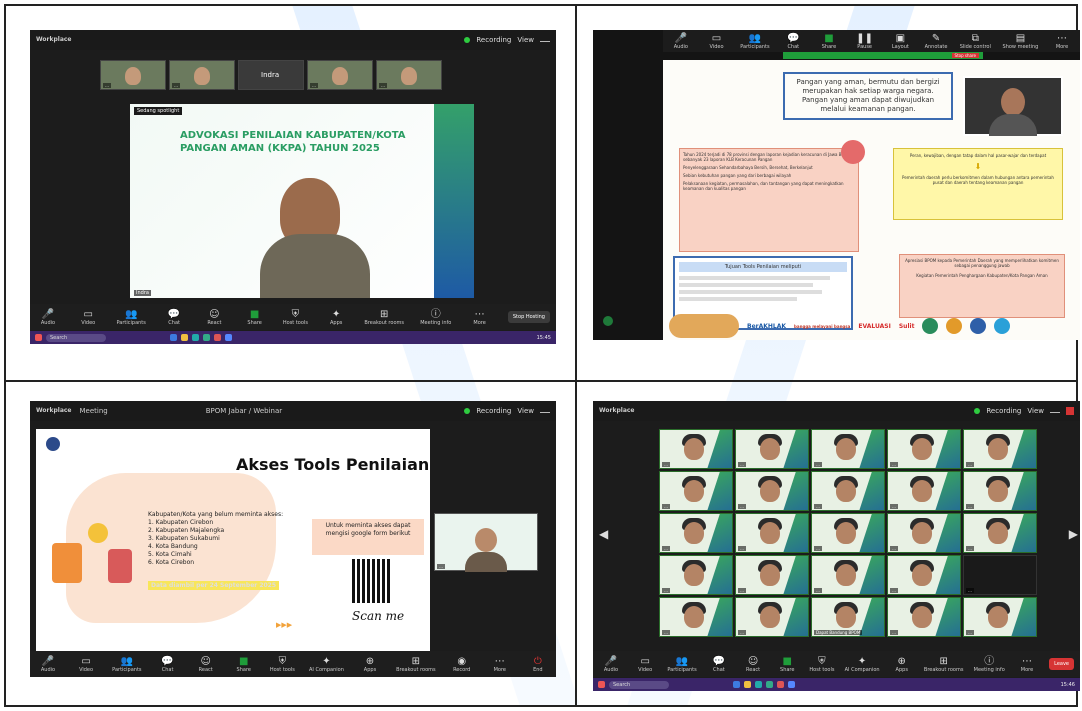 Image resolution: width=1082 pixels, height=711 pixels. What do you see at coordinates (271, 75) in the screenshot?
I see `participant-thumb: Indra` at bounding box center [271, 75].